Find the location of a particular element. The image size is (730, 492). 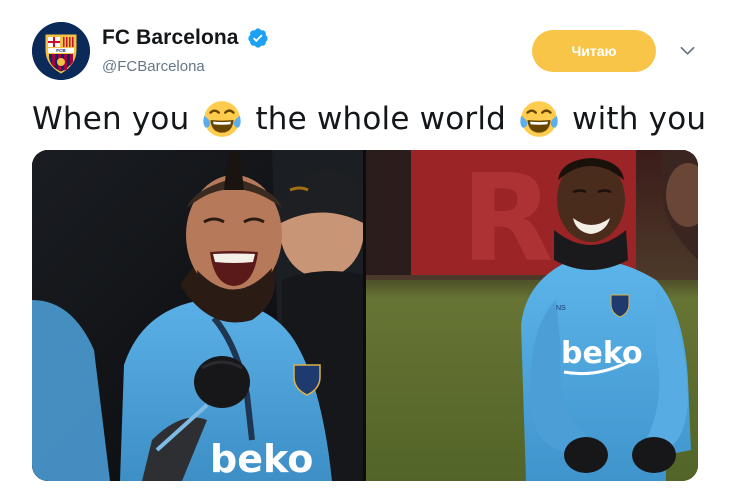

tweet-text-segment-1: When you is located at coordinates (111, 119).